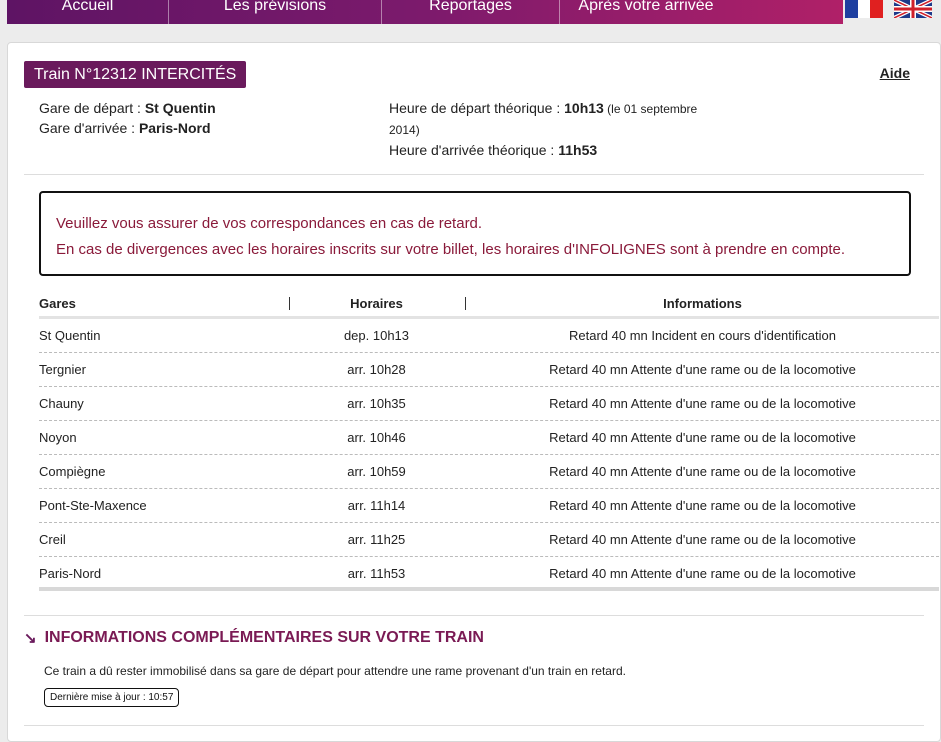  I want to click on uk-flag-icon, so click(913, 9).